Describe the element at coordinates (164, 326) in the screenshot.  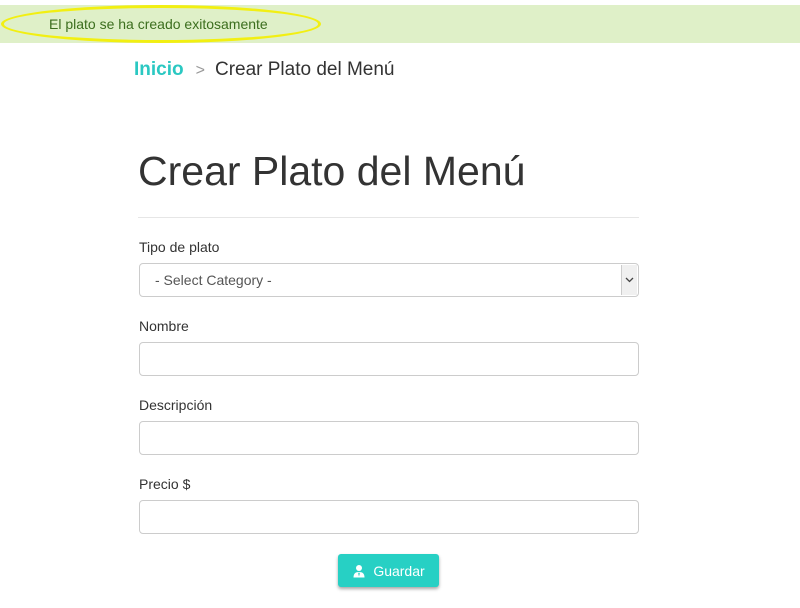
I see `nombre-label: Nombre` at that location.